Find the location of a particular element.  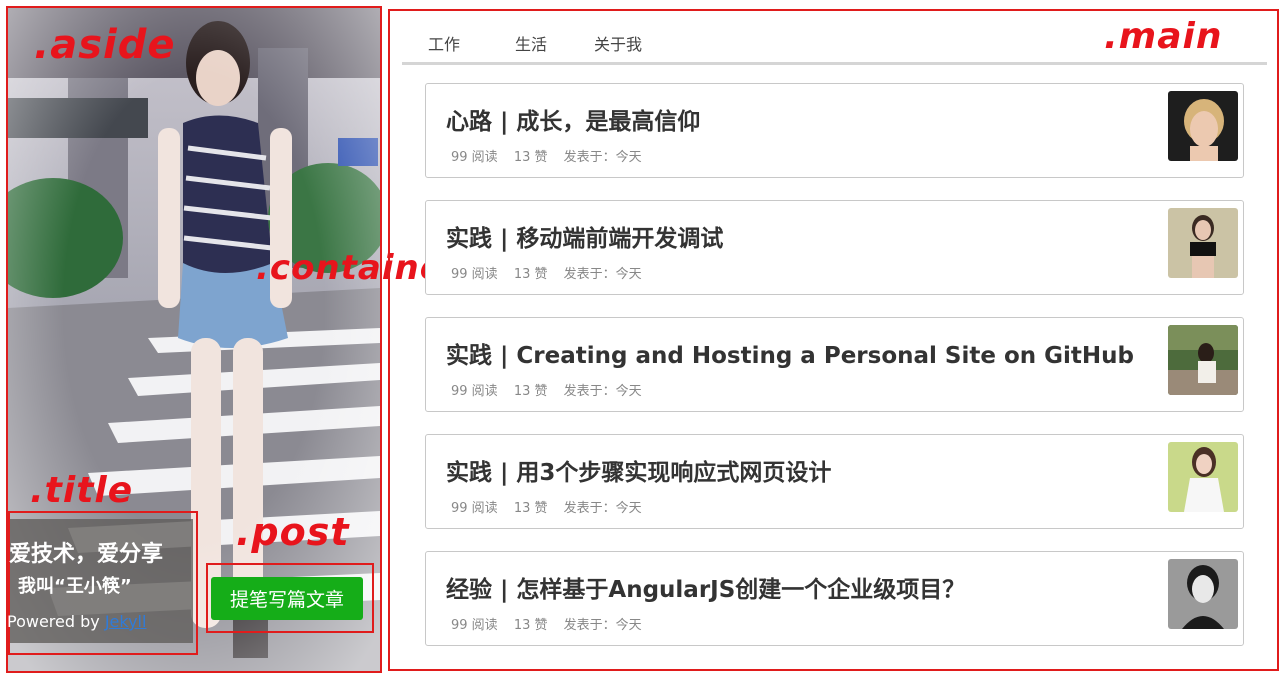

post-card: 实践 | 用3个步骤实现响应式网页设计 99 阅读 13 赞 发表于：今天 is located at coordinates (834, 481).